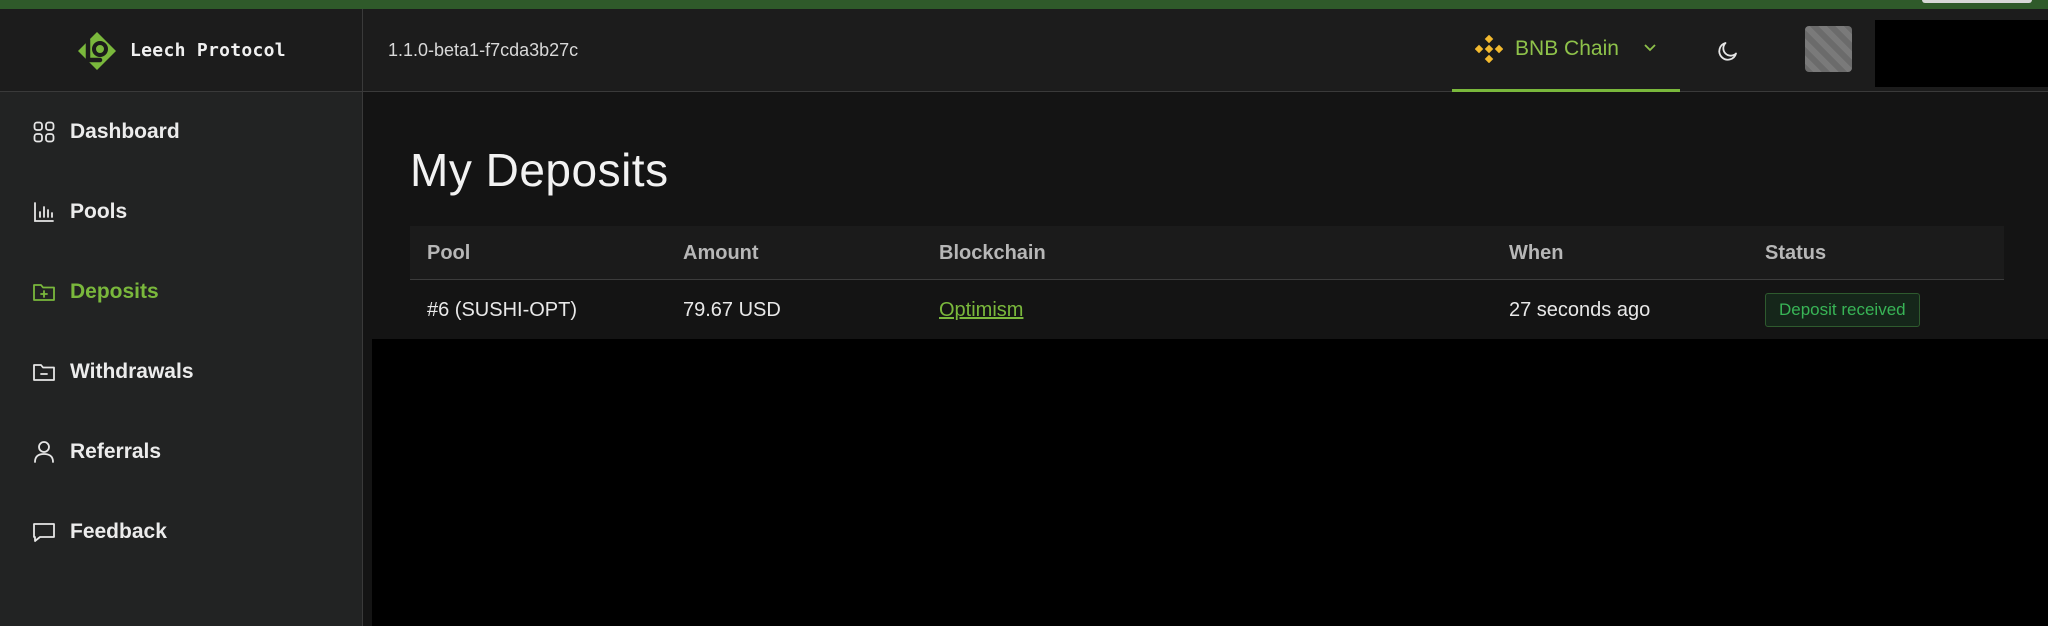 This screenshot has height=626, width=2048. I want to click on status-badge: Deposit received, so click(1842, 310).